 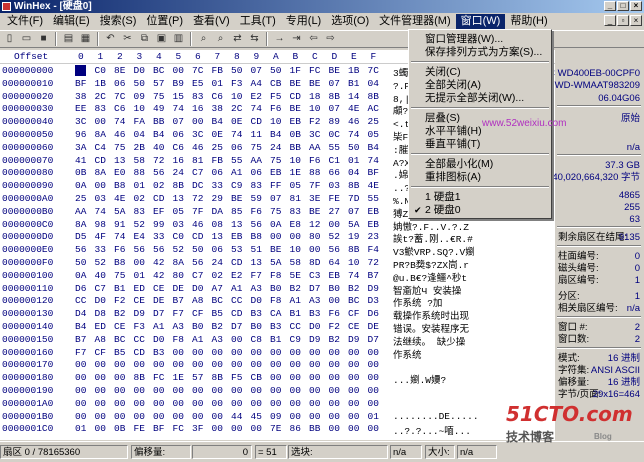 What do you see at coordinates (296, 39) in the screenshot?
I see `goto-sector-icon: ⇥` at bounding box center [296, 39].